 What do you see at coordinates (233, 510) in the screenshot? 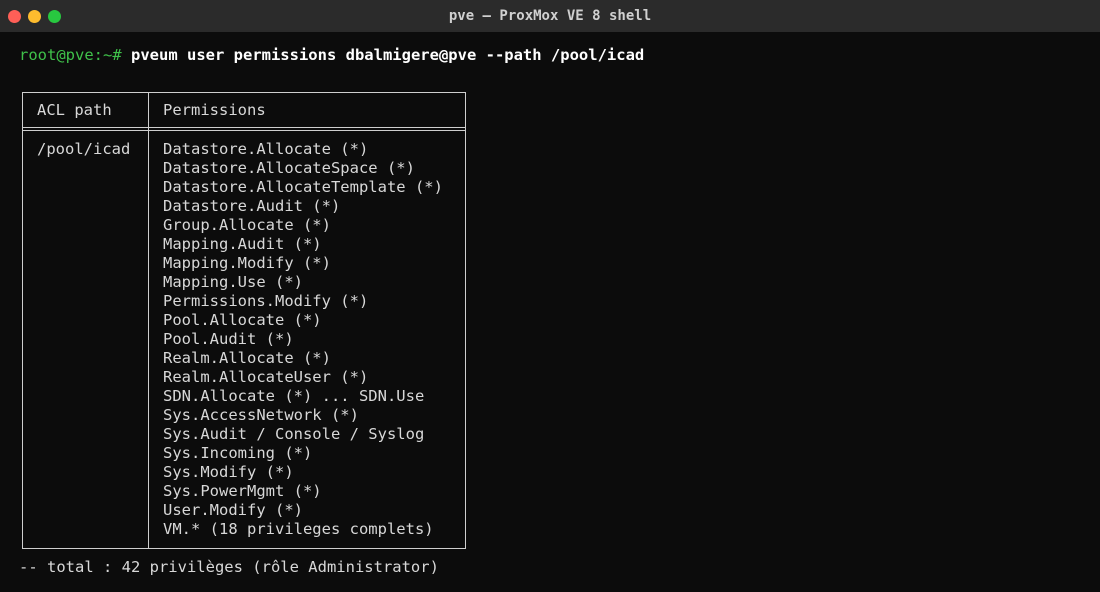
I see `permission-item: User.Modify (*)` at bounding box center [233, 510].